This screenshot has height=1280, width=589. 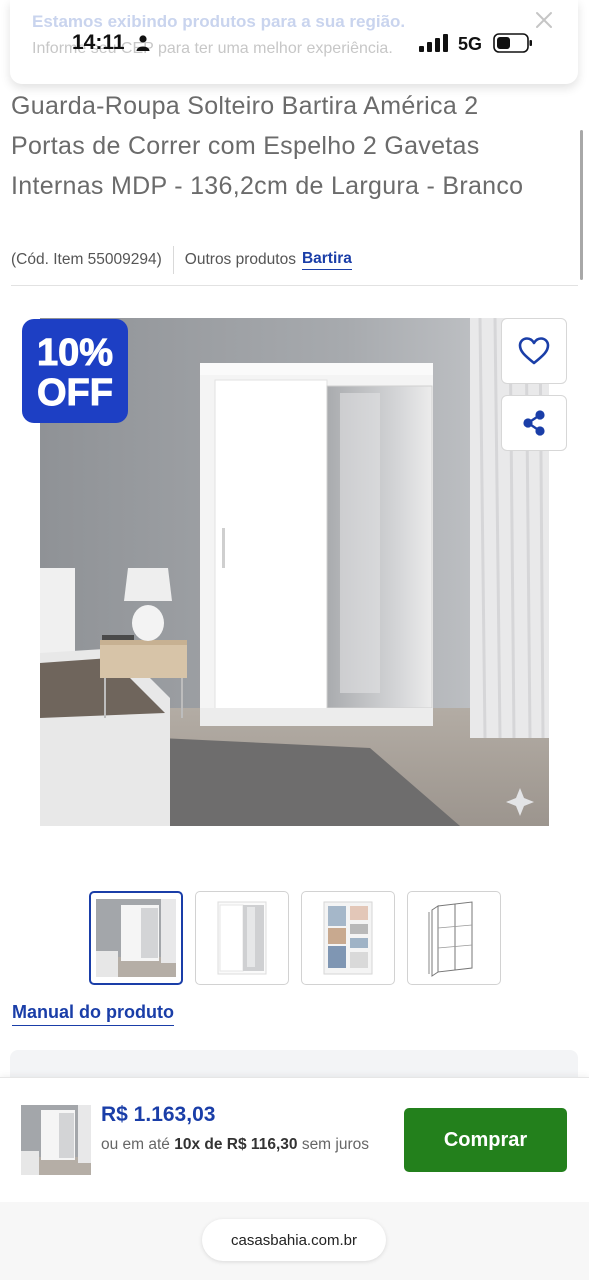 I want to click on thumbnail-bedroom-photo, so click(x=136, y=938).